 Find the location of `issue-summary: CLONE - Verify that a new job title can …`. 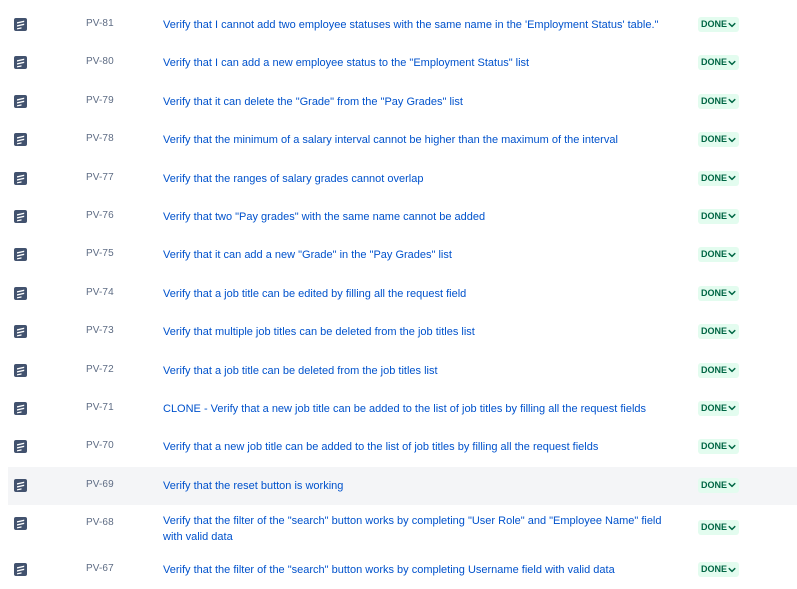

issue-summary: CLONE - Verify that a new job title can … is located at coordinates (423, 409).